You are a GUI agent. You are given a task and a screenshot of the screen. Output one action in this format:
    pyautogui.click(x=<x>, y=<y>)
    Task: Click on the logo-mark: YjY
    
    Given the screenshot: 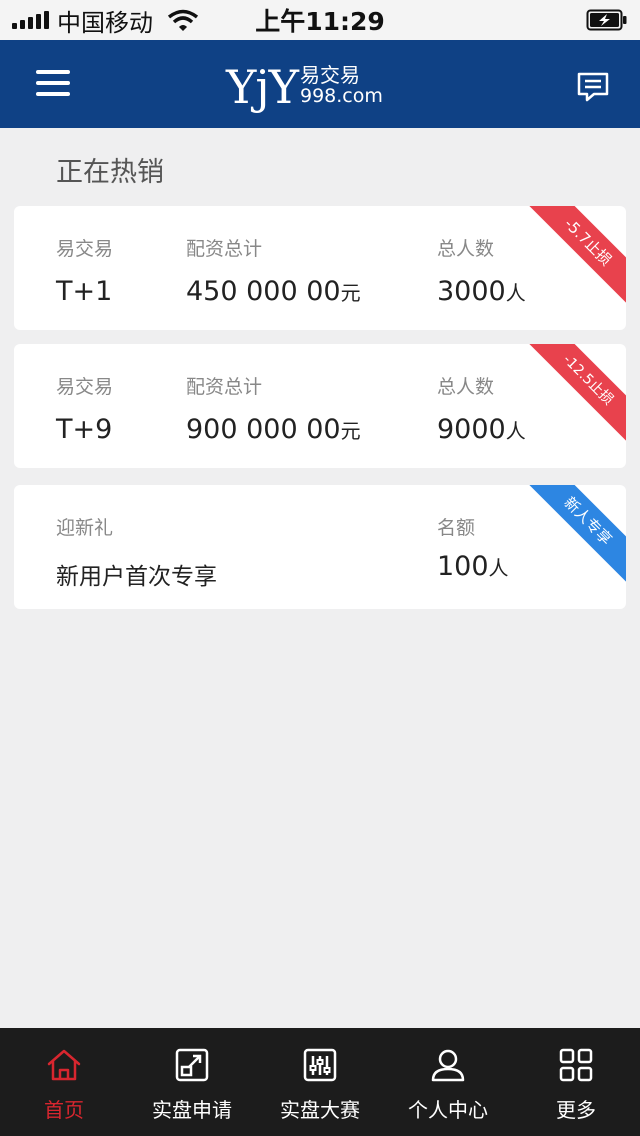 What is the action you would take?
    pyautogui.click(x=262, y=87)
    